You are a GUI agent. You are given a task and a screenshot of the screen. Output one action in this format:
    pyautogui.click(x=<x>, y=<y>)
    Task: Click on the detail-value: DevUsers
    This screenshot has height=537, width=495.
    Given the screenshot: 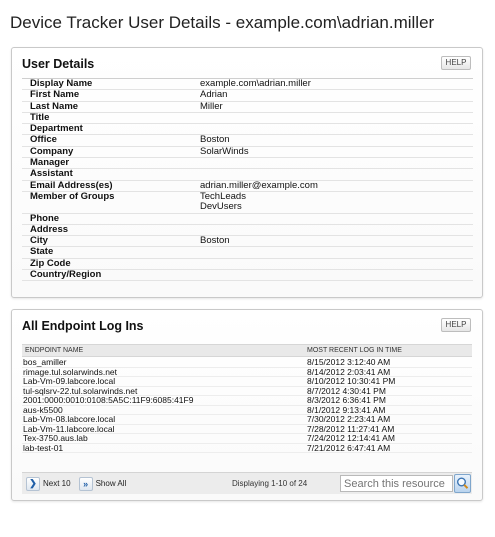 What is the action you would take?
    pyautogui.click(x=221, y=207)
    